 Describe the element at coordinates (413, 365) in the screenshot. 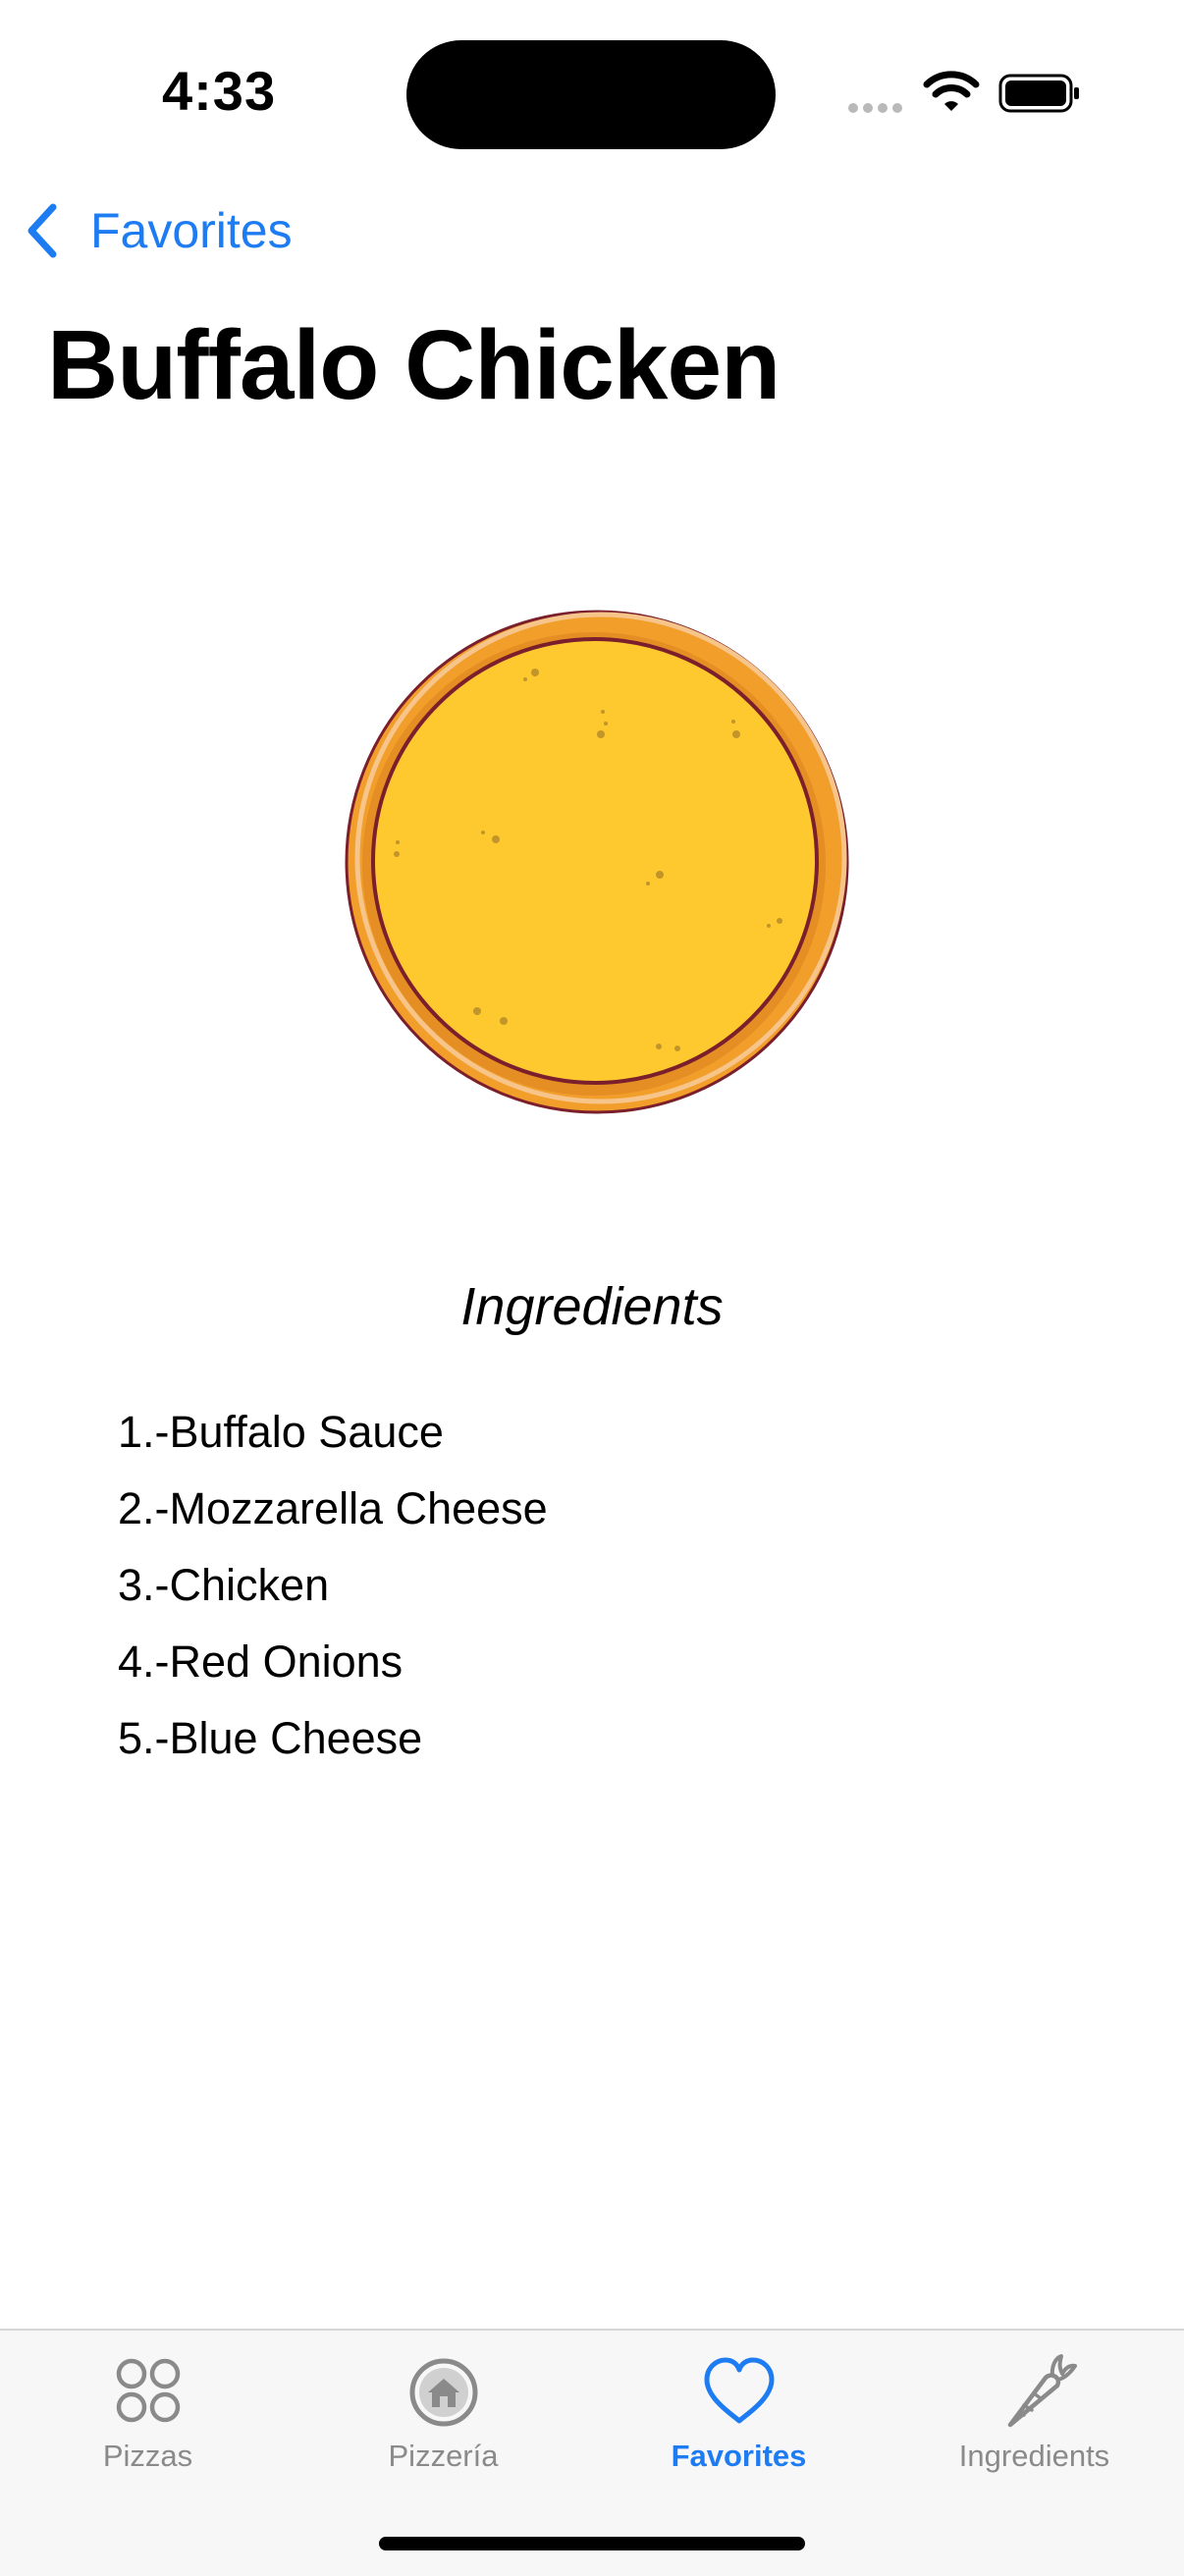

I see `page-title: Buffalo Chicken` at that location.